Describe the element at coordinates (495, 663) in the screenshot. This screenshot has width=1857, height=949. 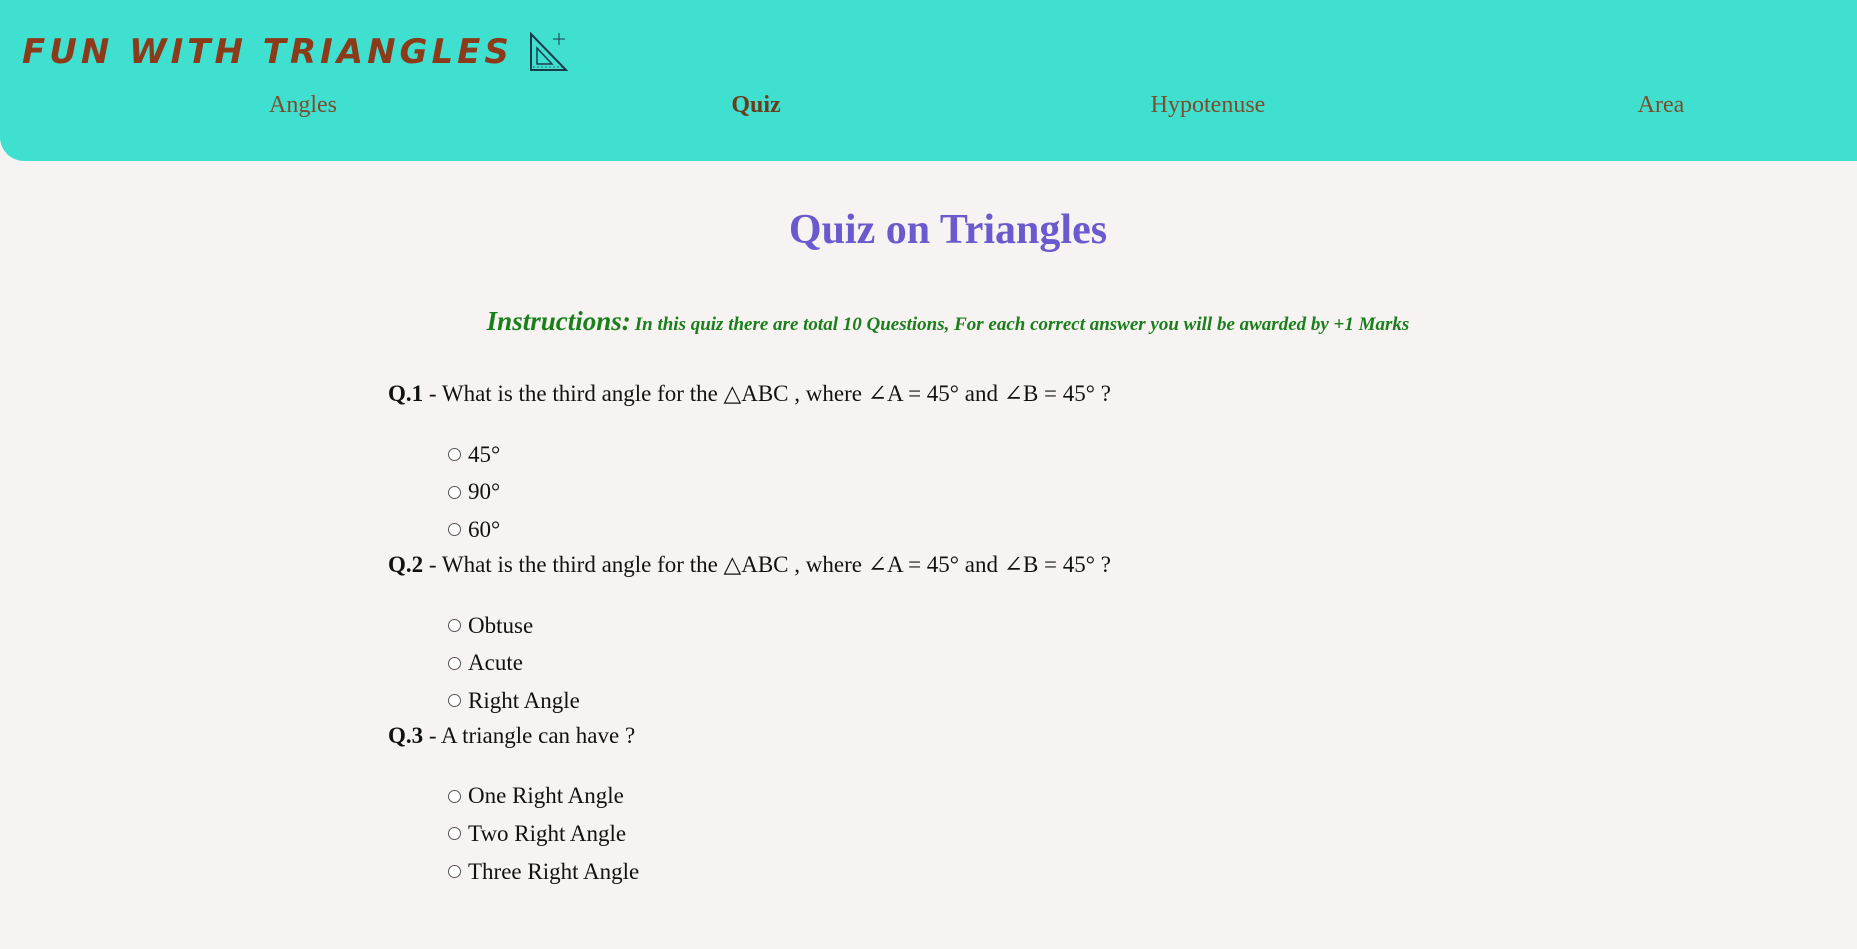
I see `option-label: Acute` at that location.